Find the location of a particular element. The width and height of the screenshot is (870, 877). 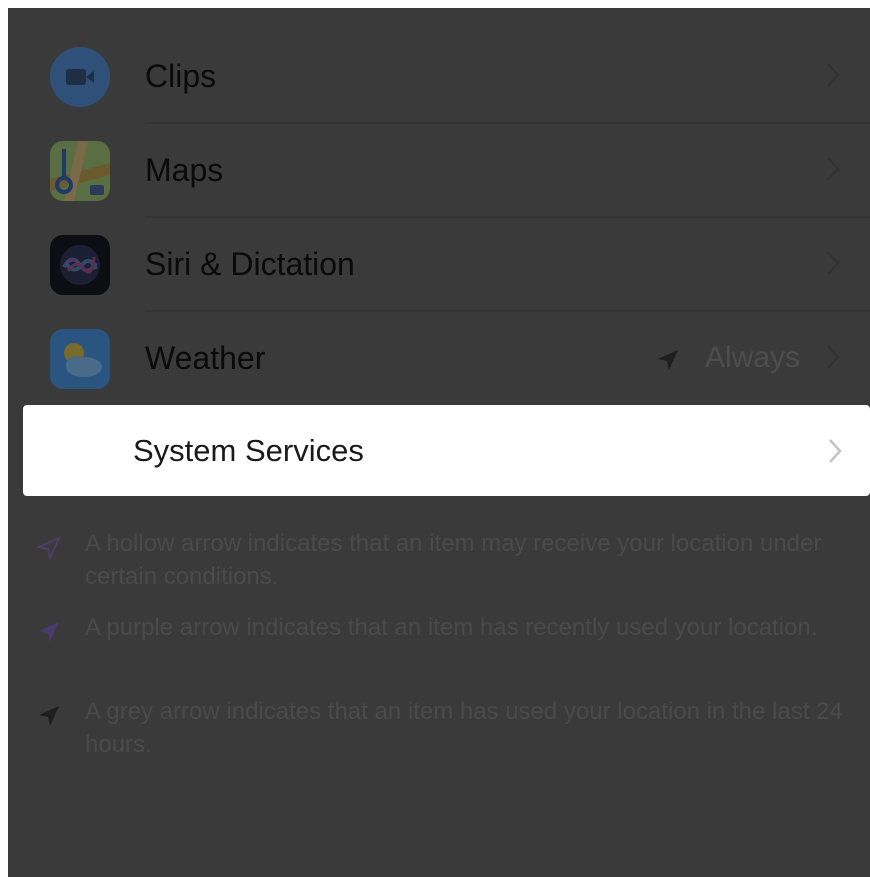

system-services-label: System Services is located at coordinates (248, 450).